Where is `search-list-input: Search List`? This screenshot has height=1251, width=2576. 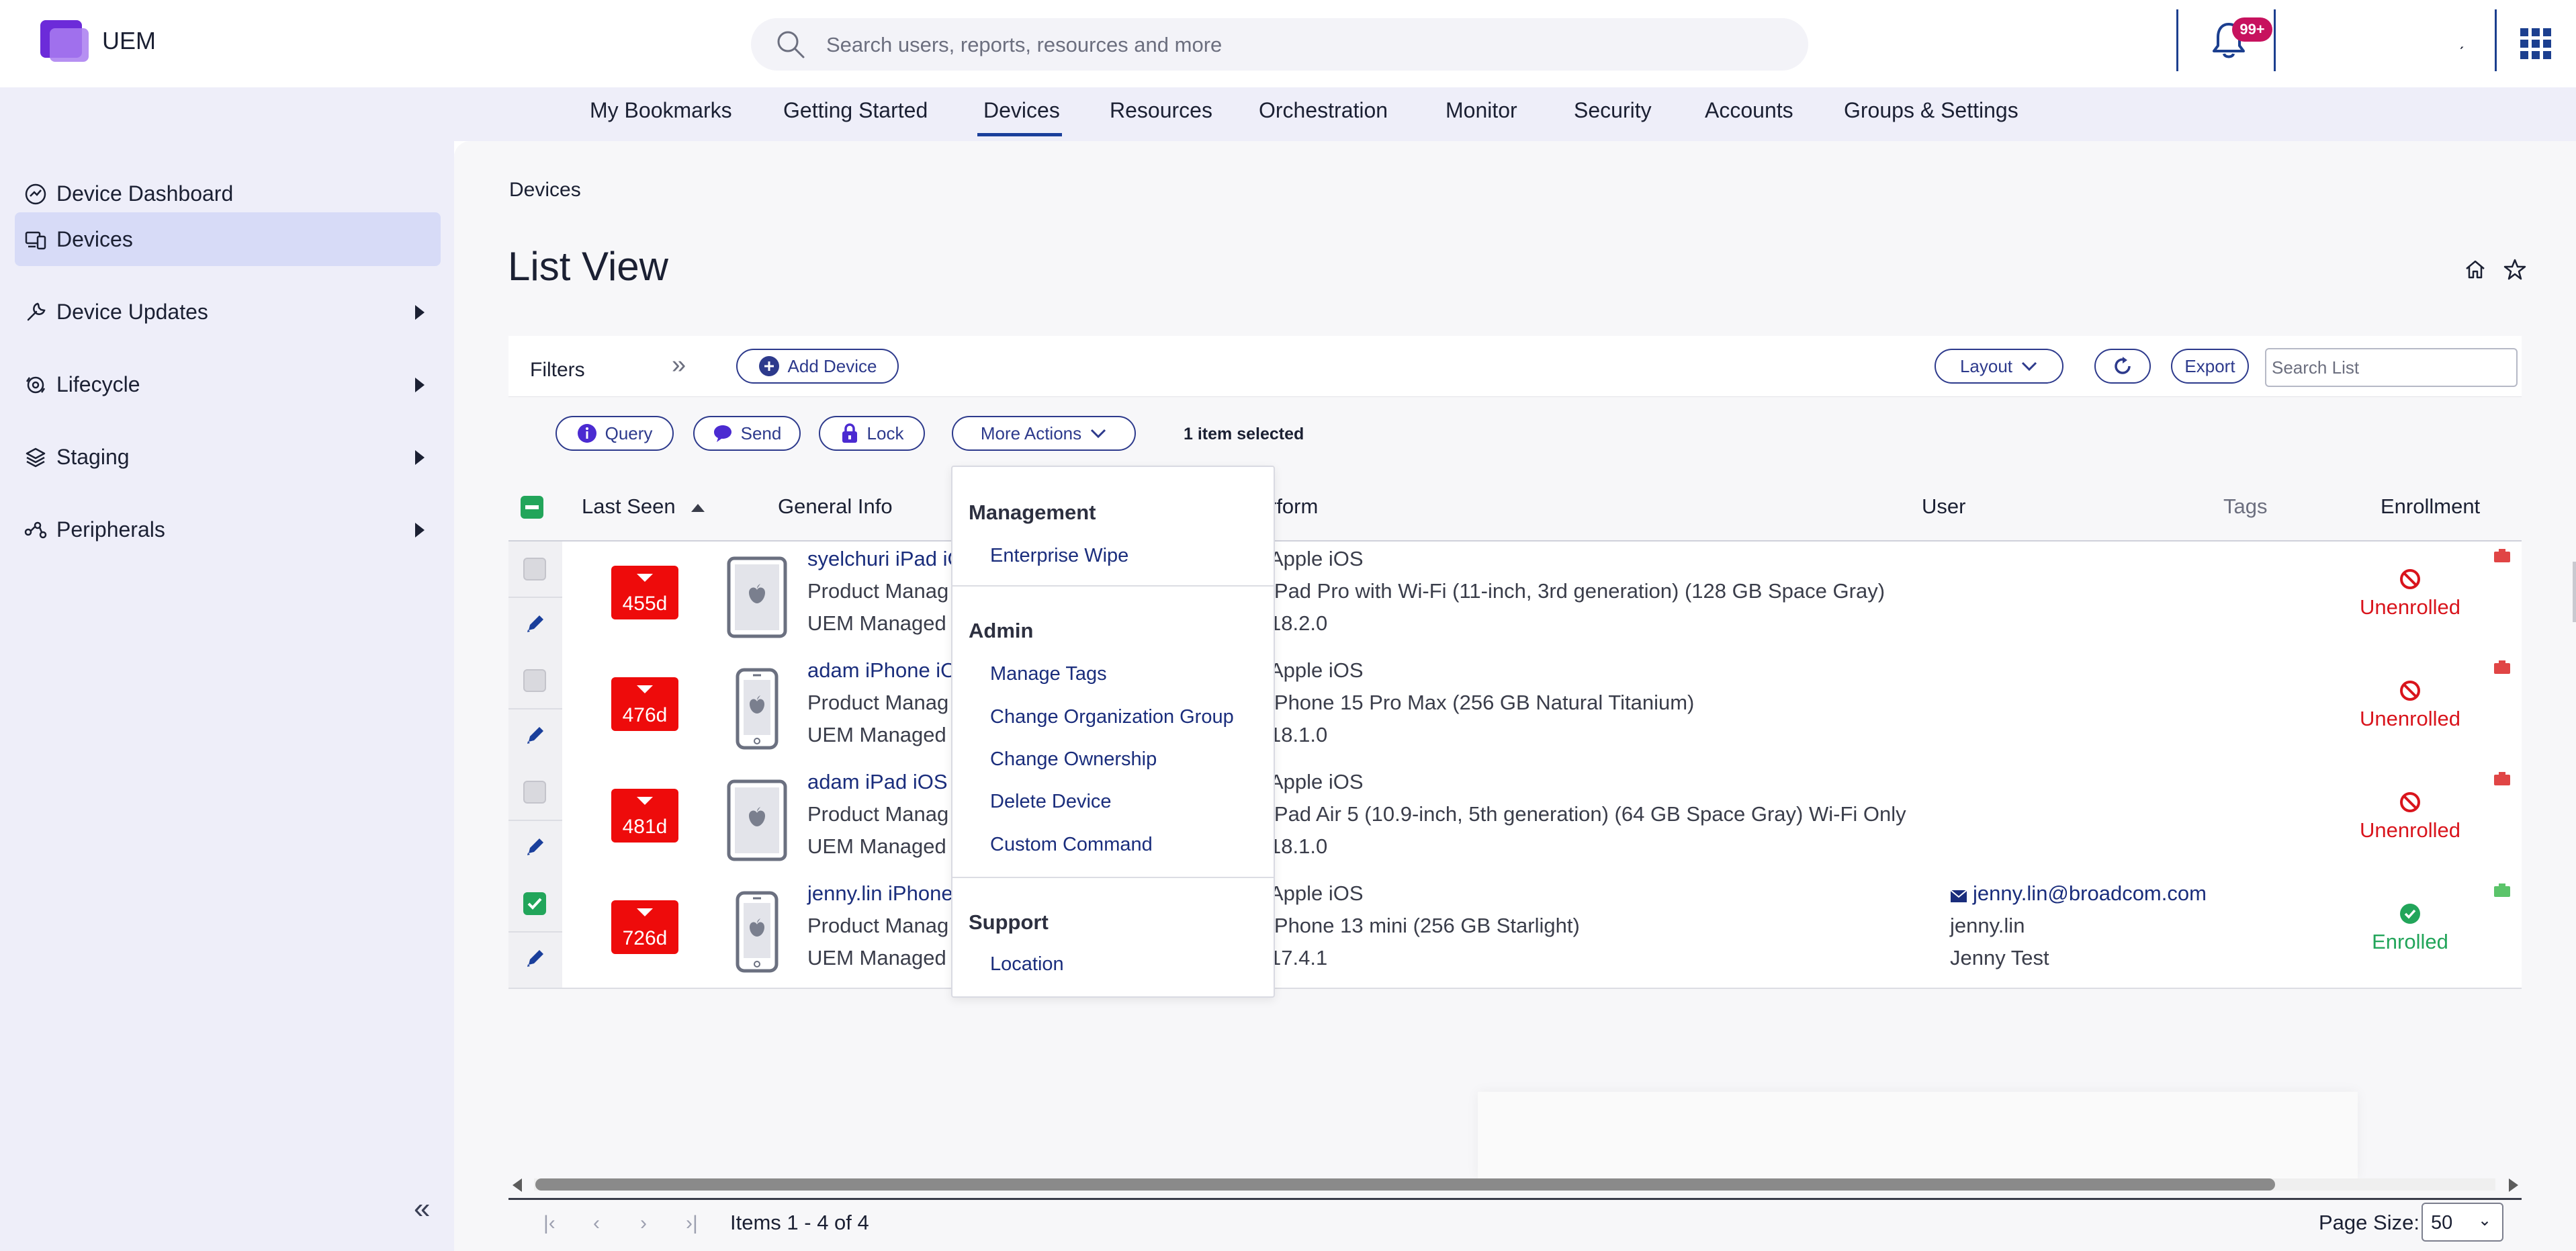 search-list-input: Search List is located at coordinates (2392, 367).